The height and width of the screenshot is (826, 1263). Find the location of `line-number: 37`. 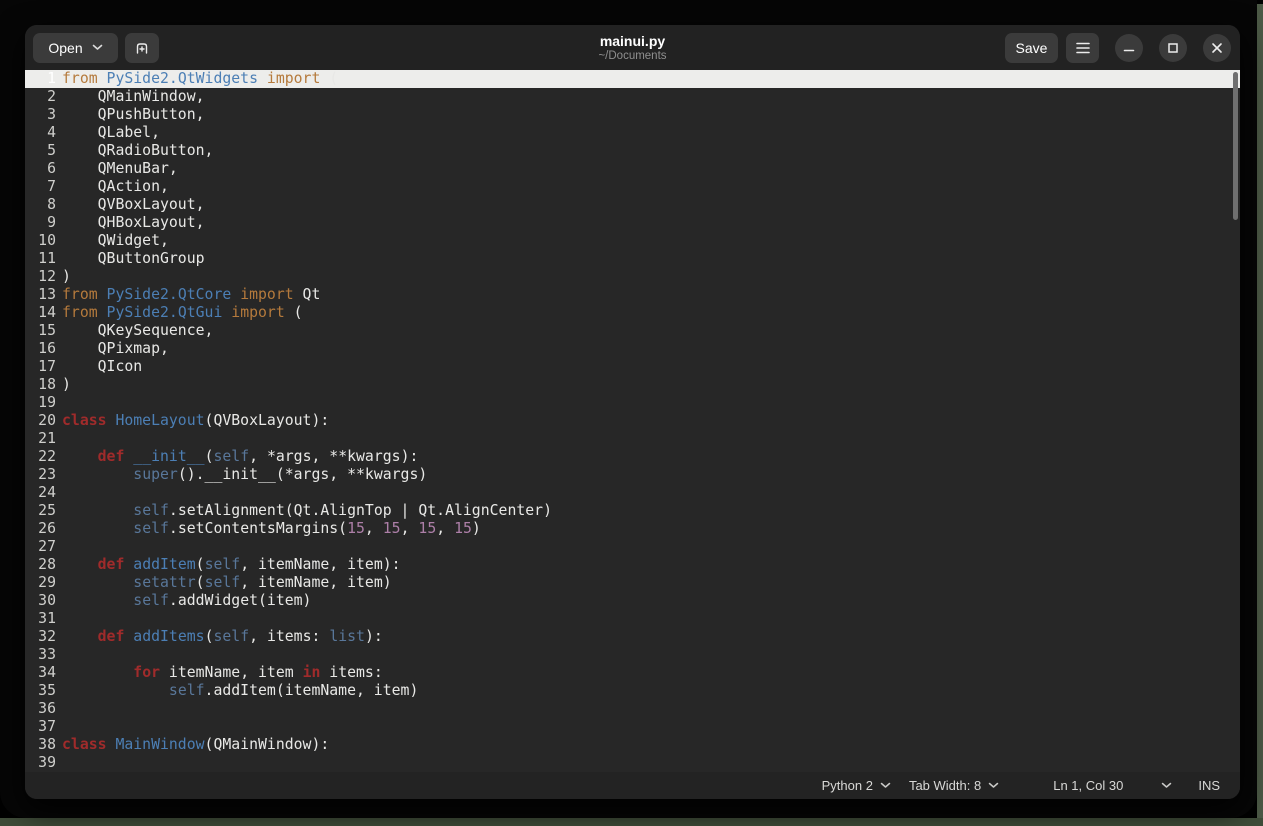

line-number: 37 is located at coordinates (47, 726).